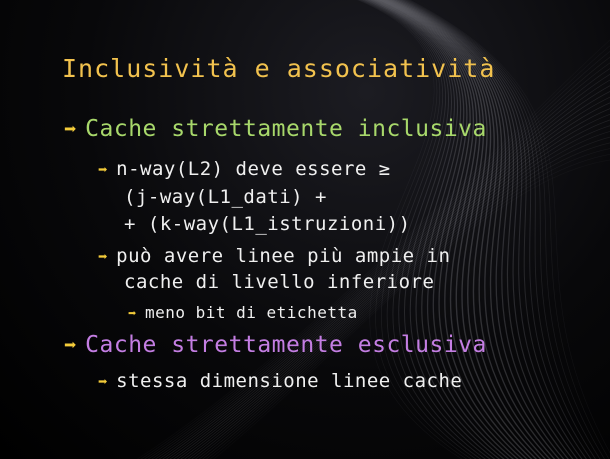 The image size is (610, 459). What do you see at coordinates (286, 129) in the screenshot?
I see `bullet-text: Cache strettamente inclusiva` at bounding box center [286, 129].